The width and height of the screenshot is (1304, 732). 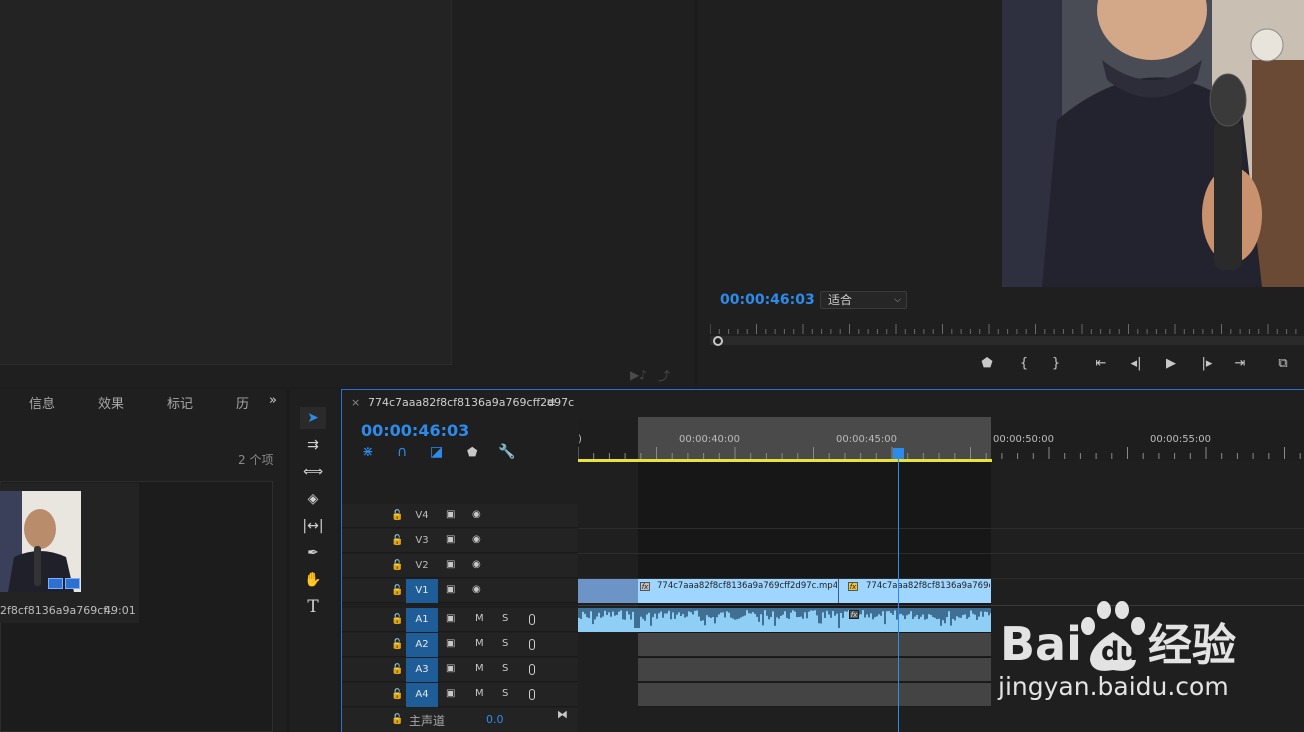 I want to click on audio-toggle-icon: ▶♪, so click(x=638, y=375).